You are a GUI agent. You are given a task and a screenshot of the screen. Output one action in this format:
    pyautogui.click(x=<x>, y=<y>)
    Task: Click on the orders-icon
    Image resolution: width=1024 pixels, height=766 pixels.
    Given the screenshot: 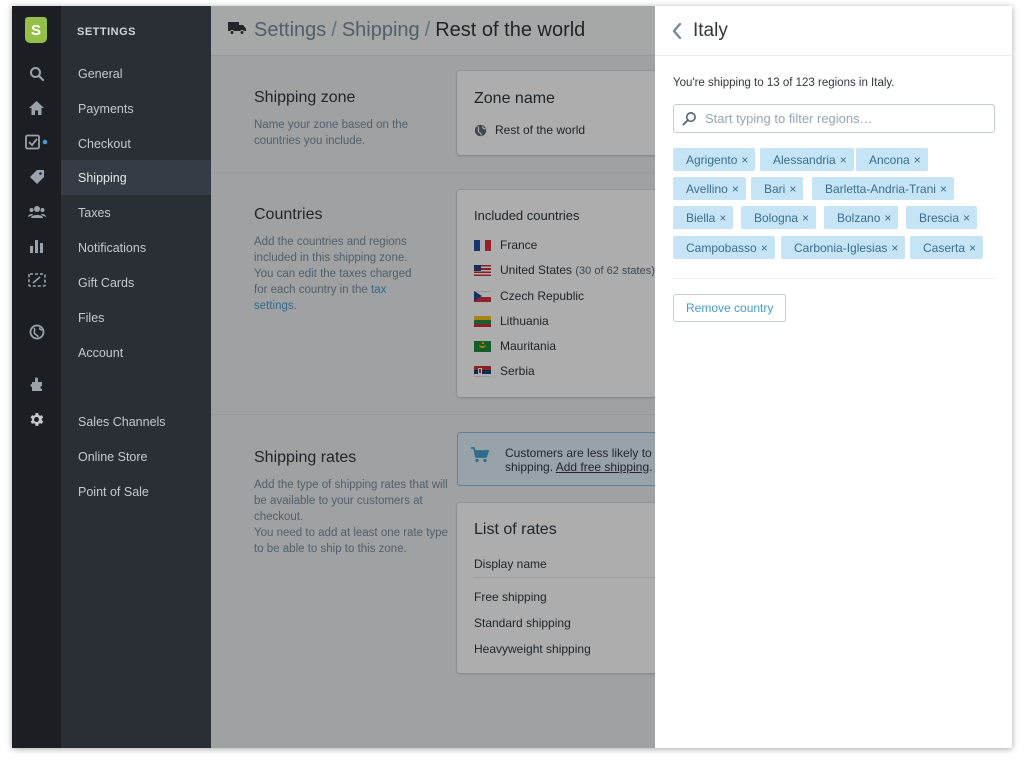 What is the action you would take?
    pyautogui.click(x=36, y=142)
    